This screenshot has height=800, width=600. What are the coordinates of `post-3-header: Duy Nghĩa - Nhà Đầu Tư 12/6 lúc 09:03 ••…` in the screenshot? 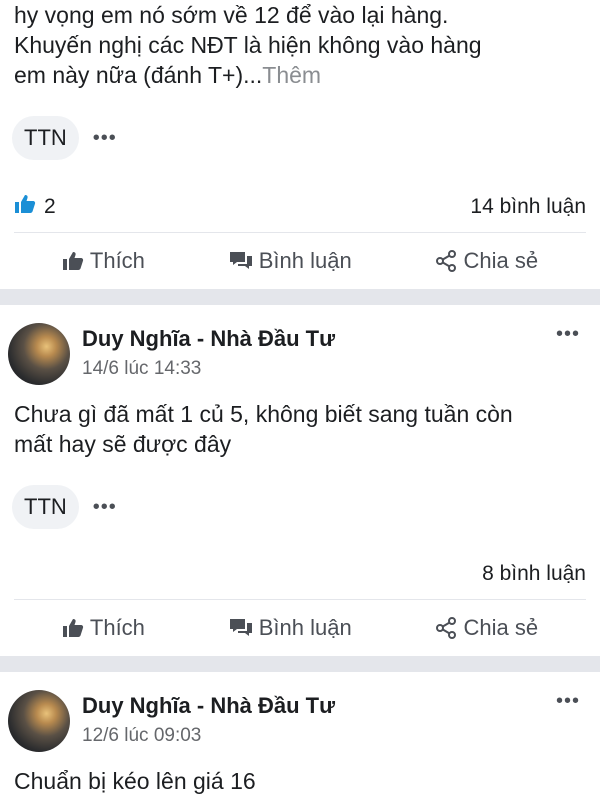 It's located at (300, 712).